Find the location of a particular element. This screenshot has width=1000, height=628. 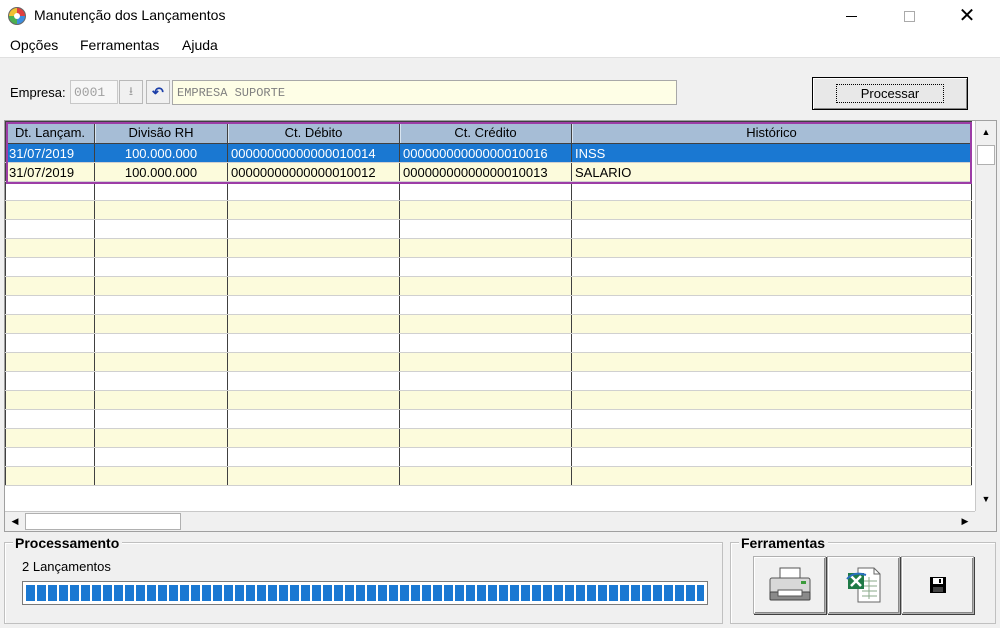

scroll-up-icon: ▲ is located at coordinates (986, 132).